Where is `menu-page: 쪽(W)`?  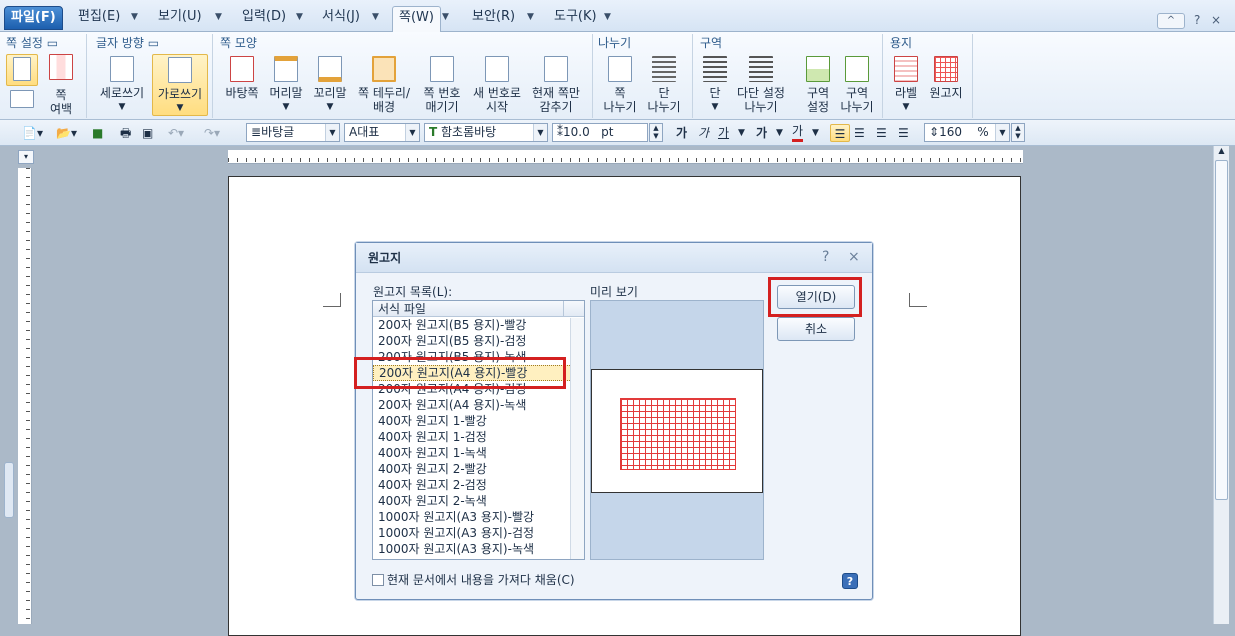
menu-page: 쪽(W) is located at coordinates (416, 19).